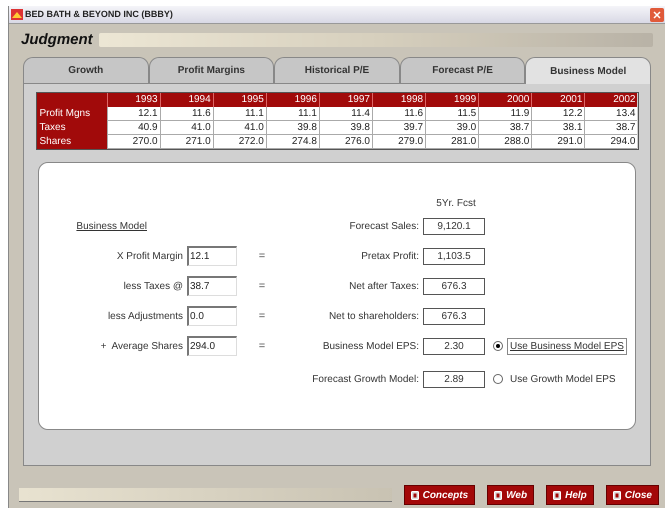 This screenshot has height=508, width=665. I want to click on close-button, so click(657, 15).